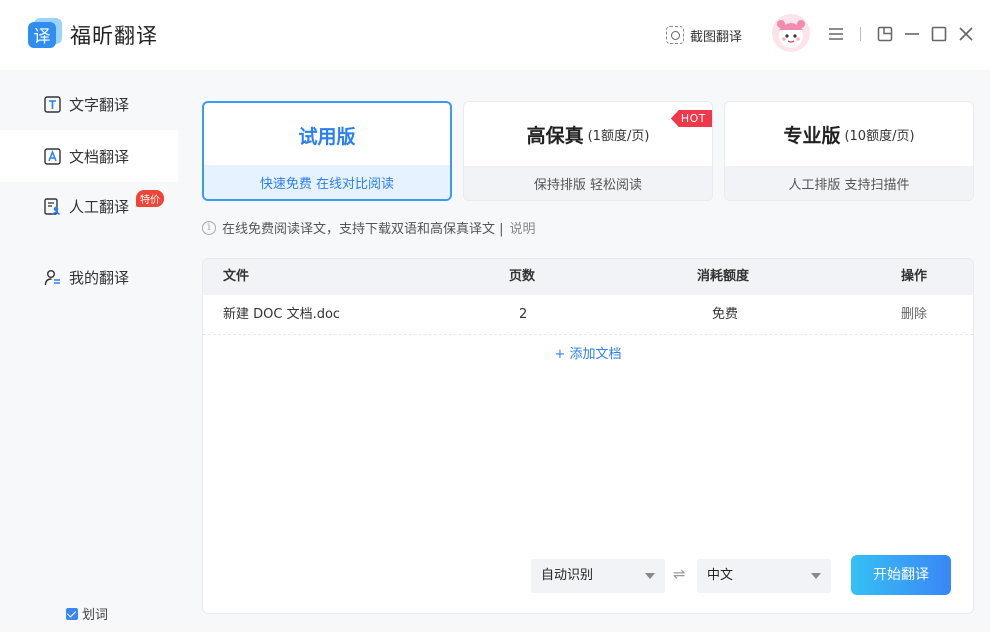  What do you see at coordinates (849, 183) in the screenshot?
I see `plan-subtitle: 人工排版 支持扫描件` at bounding box center [849, 183].